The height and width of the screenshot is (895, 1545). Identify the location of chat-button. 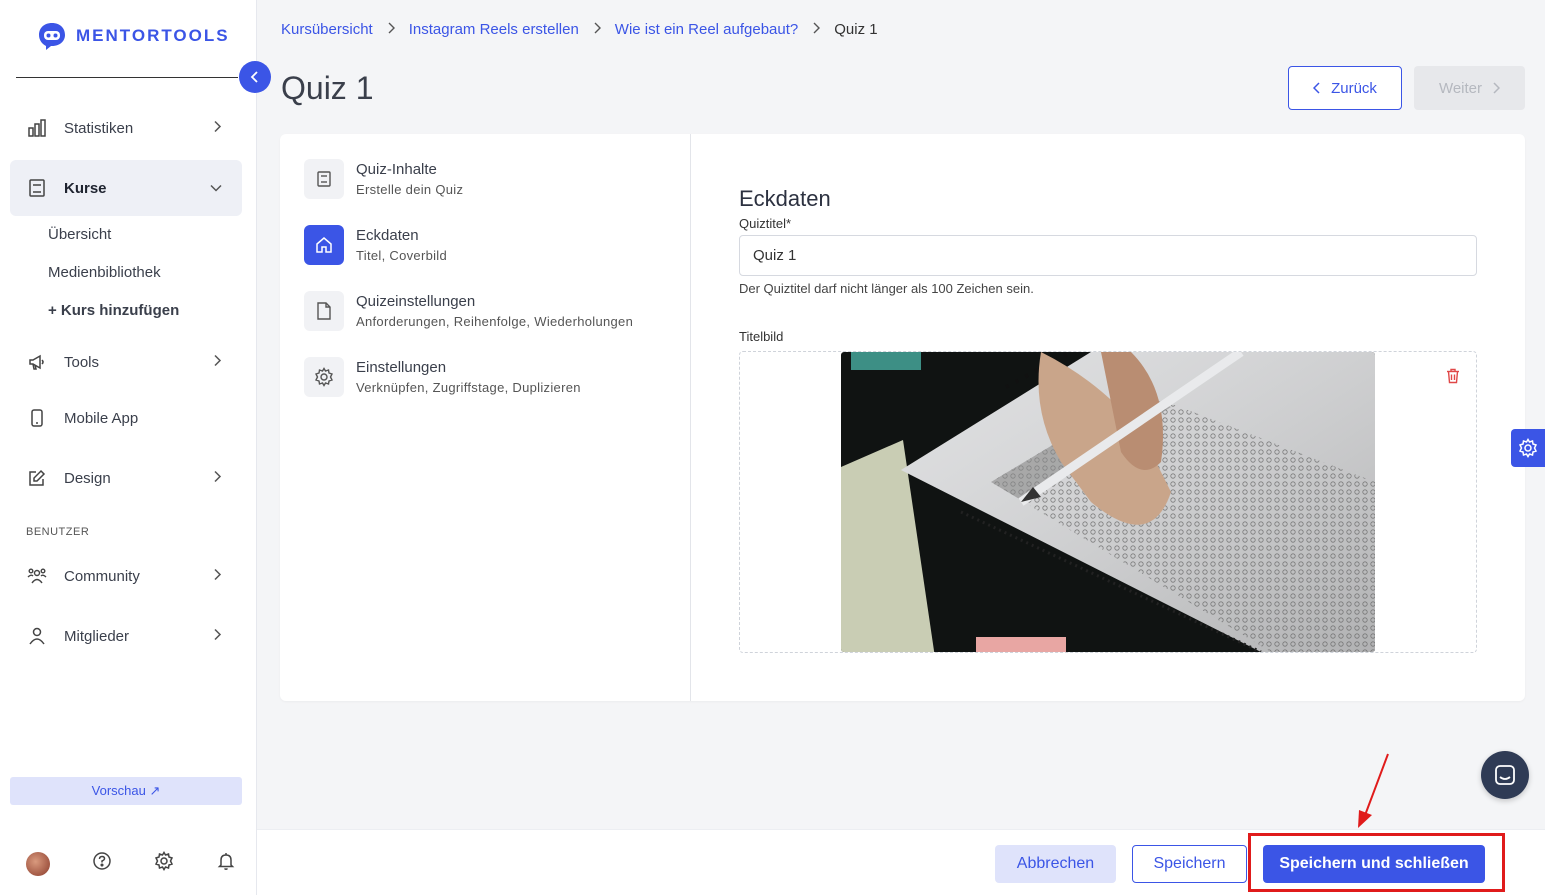
(1505, 775).